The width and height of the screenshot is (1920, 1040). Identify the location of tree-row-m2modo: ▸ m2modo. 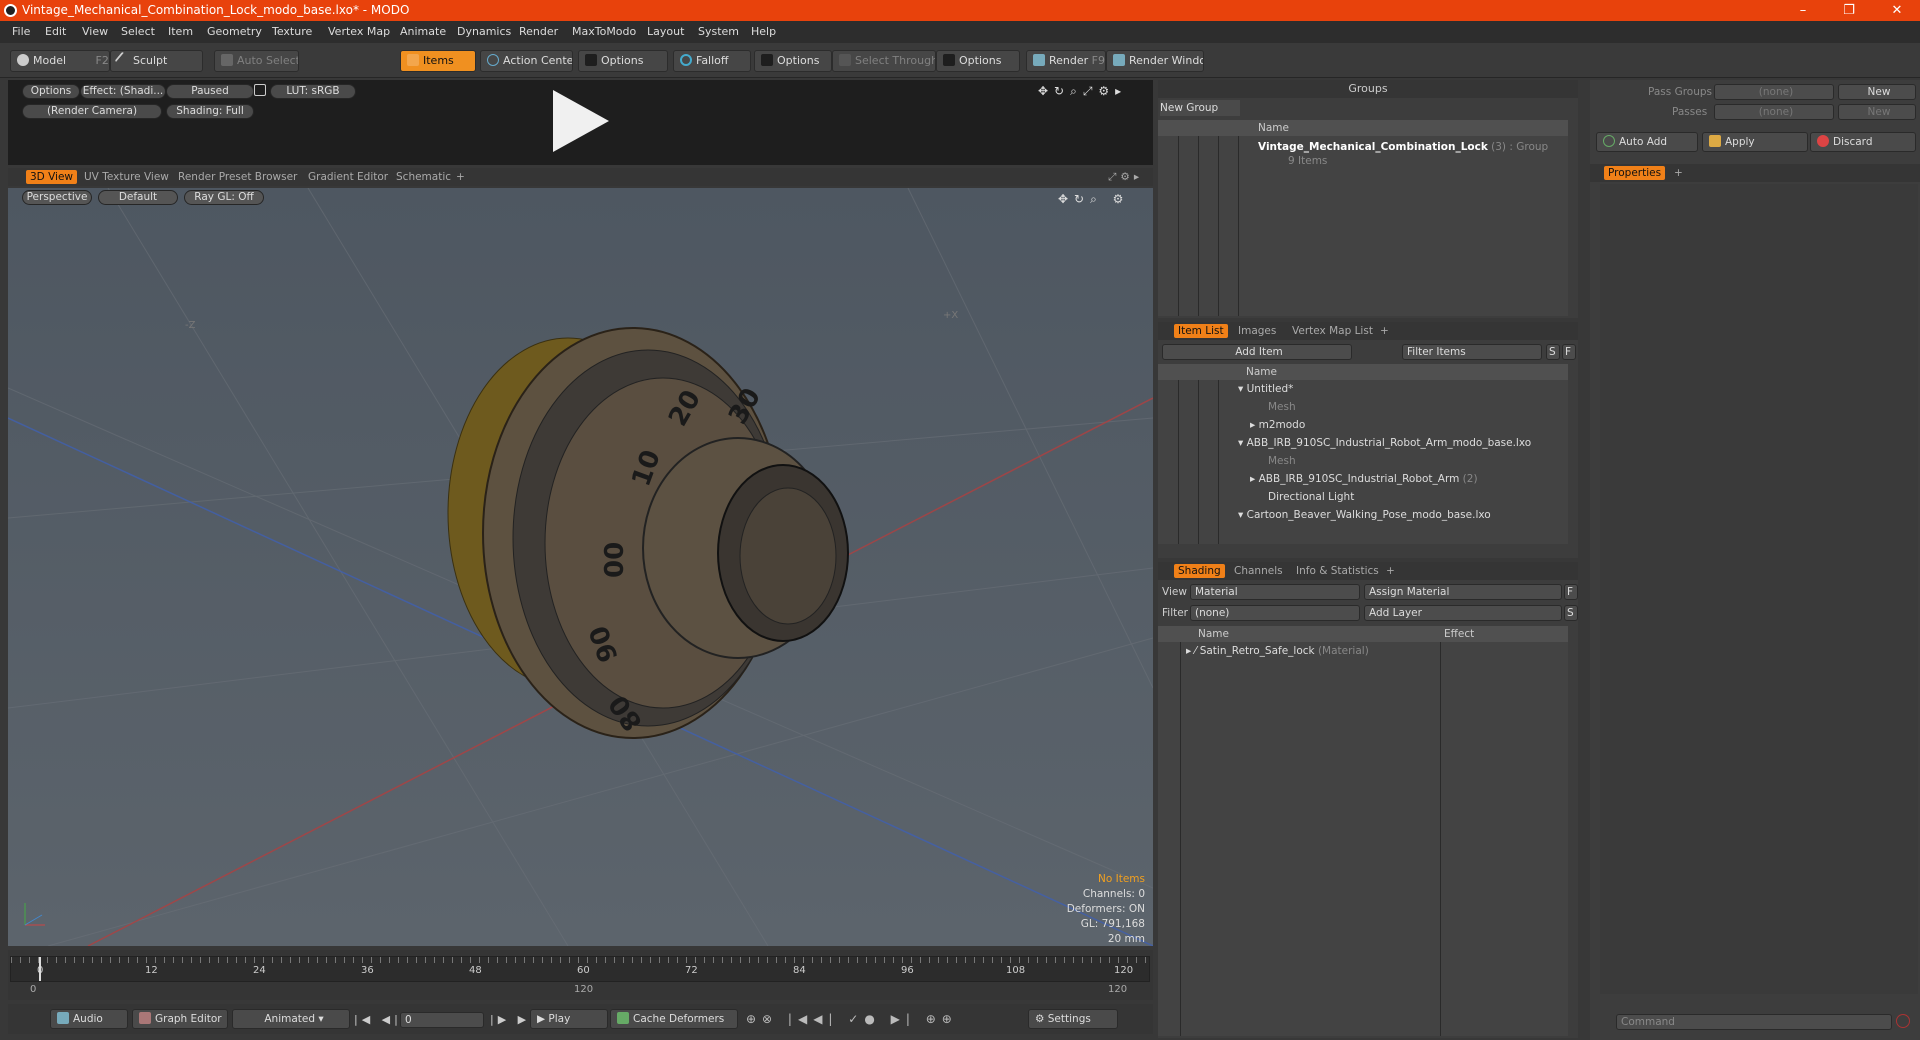
(1277, 425).